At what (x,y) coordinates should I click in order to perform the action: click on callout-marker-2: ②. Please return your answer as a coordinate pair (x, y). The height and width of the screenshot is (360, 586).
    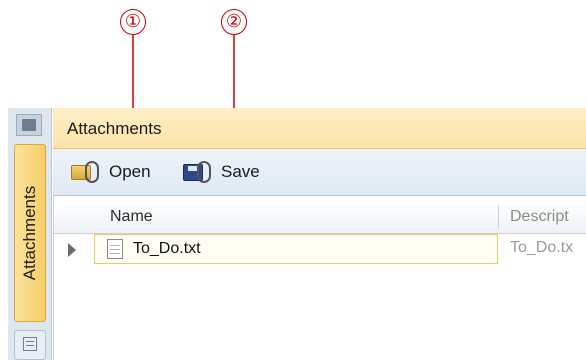
    Looking at the image, I should click on (234, 22).